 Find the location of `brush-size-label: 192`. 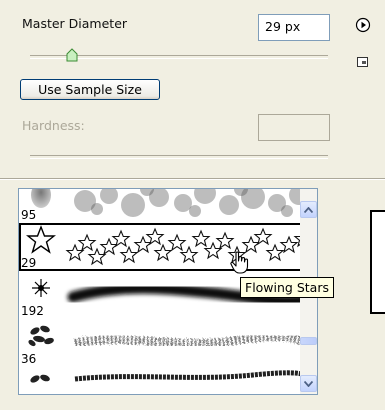

brush-size-label: 192 is located at coordinates (32, 311).